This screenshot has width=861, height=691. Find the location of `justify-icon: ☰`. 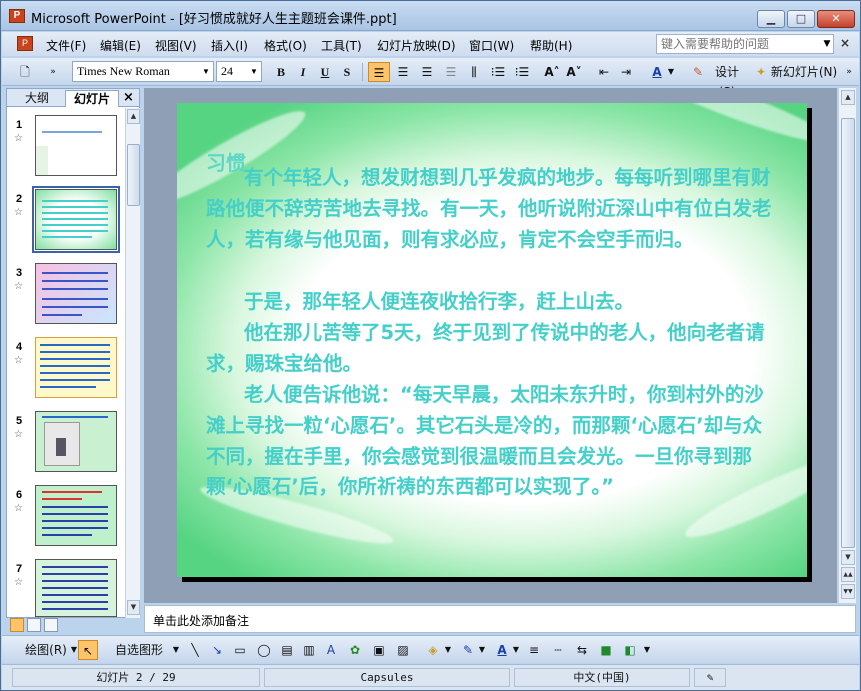

justify-icon: ☰ is located at coordinates (451, 72).